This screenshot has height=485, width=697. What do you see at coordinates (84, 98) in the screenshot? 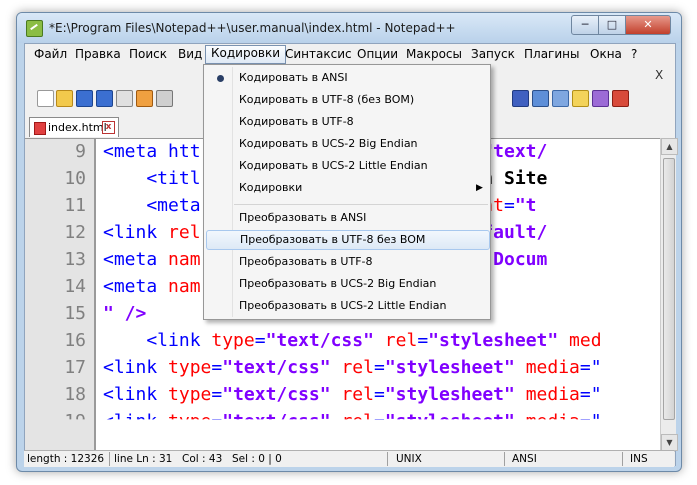
I see `save-icon` at bounding box center [84, 98].